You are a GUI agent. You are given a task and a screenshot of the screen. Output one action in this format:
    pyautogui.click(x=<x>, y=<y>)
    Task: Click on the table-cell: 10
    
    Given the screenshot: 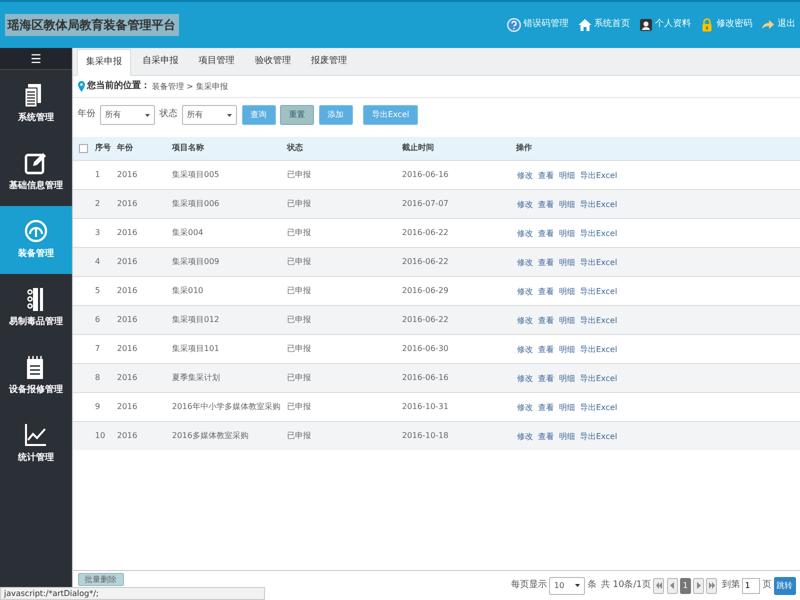 What is the action you would take?
    pyautogui.click(x=100, y=435)
    